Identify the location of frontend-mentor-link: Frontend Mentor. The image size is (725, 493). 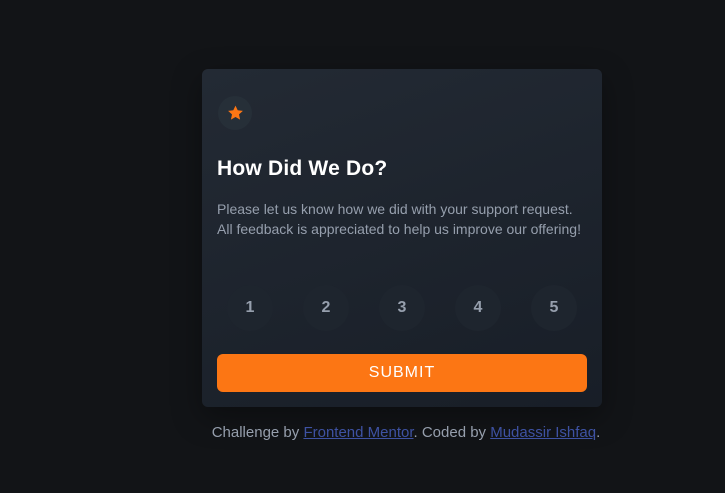
(358, 432).